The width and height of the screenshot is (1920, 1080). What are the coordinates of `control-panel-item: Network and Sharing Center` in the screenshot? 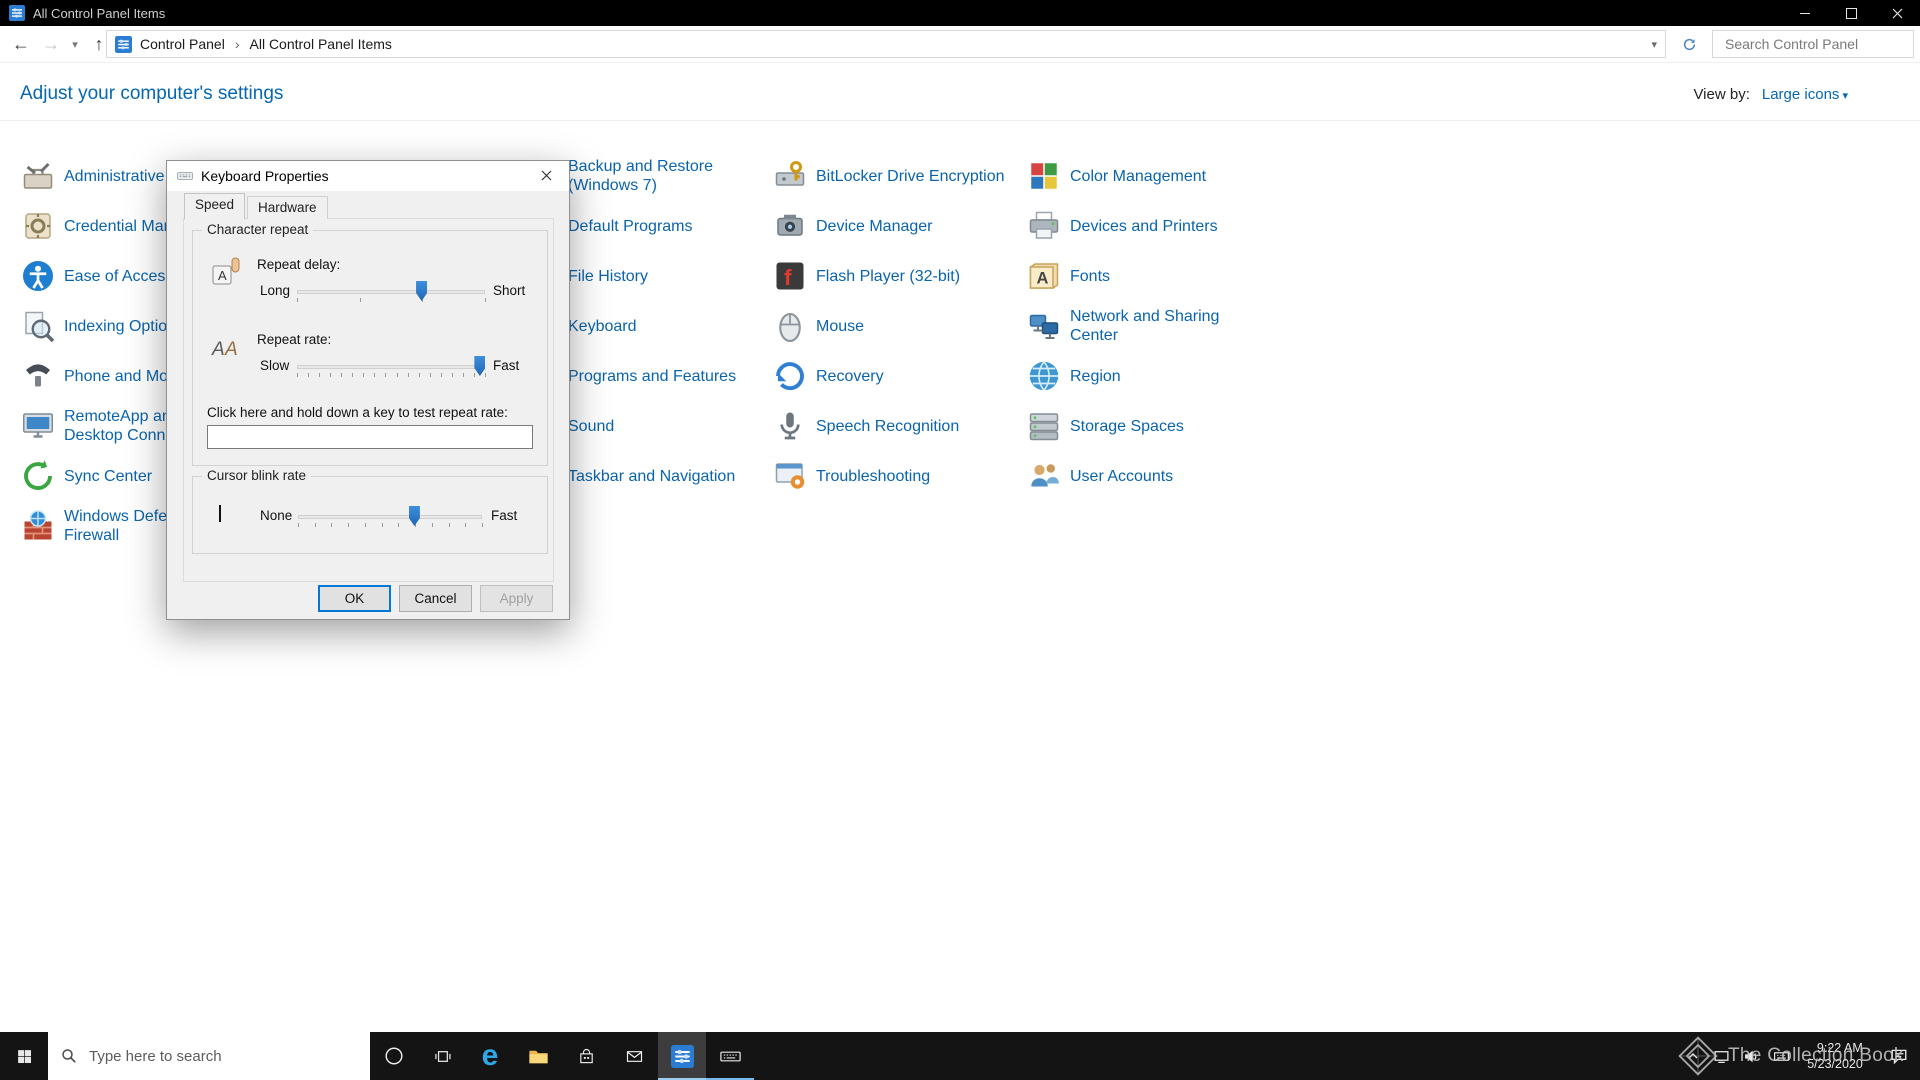 It's located at (1130, 326).